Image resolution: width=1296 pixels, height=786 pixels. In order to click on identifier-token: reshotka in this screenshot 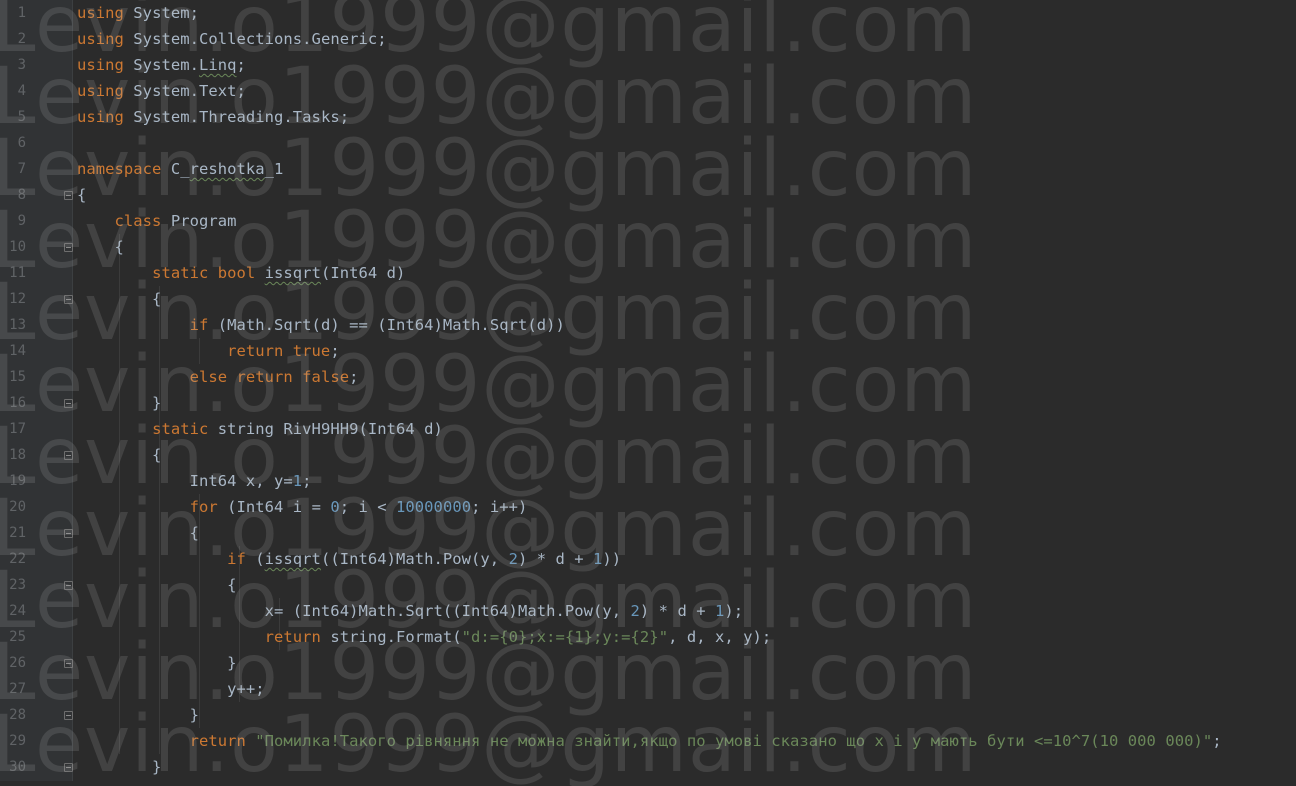, I will do `click(227, 169)`.